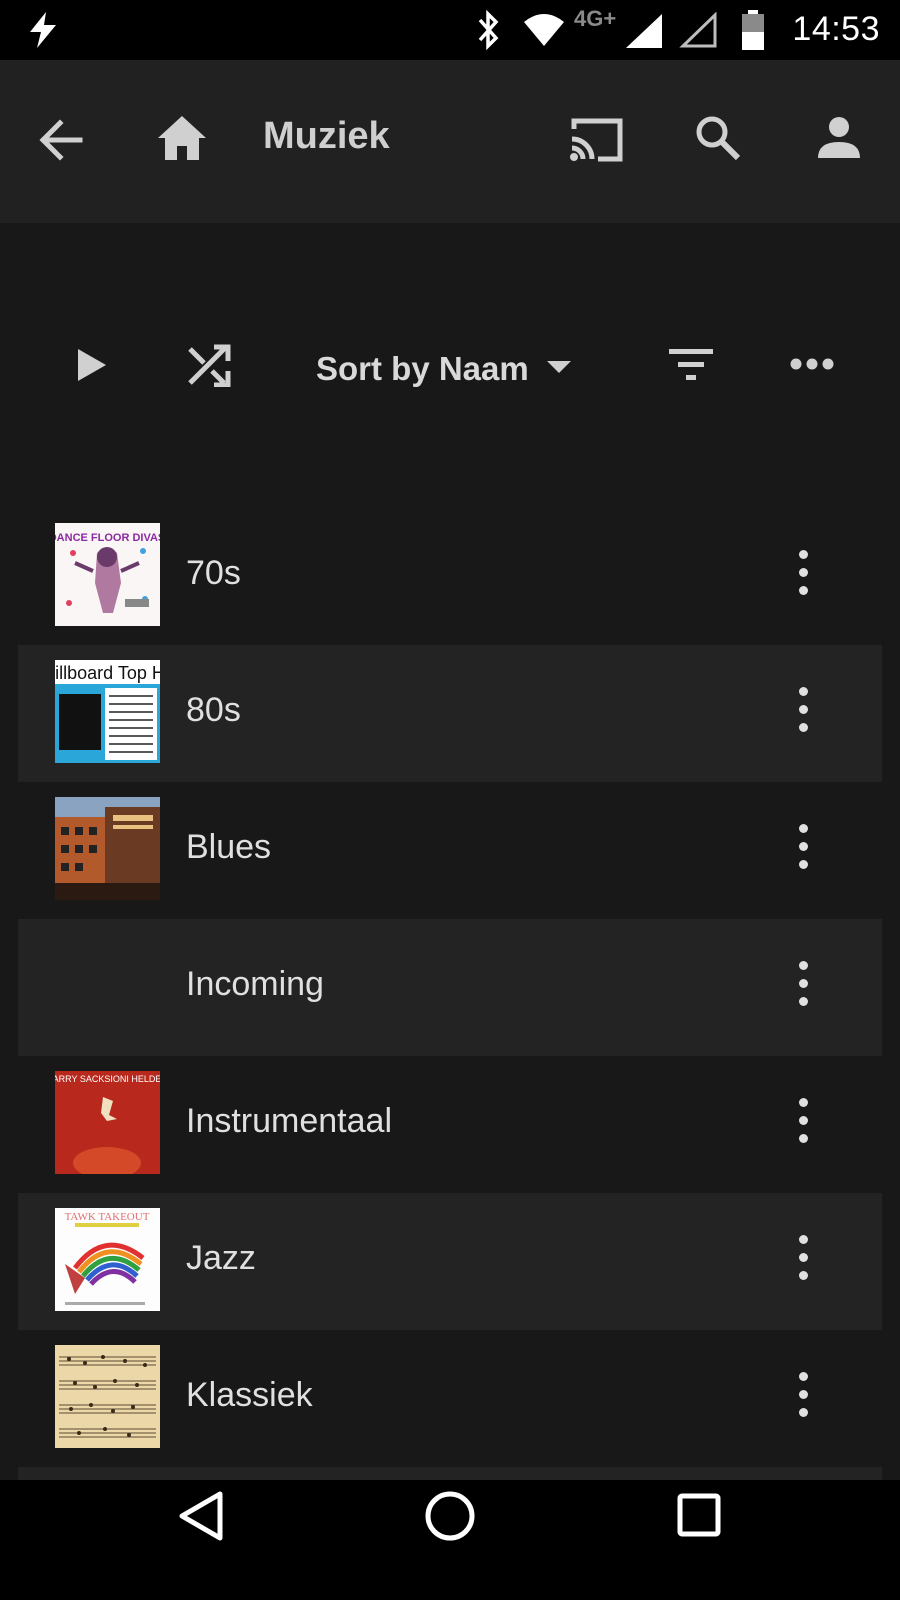 Image resolution: width=900 pixels, height=1600 pixels. I want to click on more-horizontal-icon, so click(812, 364).